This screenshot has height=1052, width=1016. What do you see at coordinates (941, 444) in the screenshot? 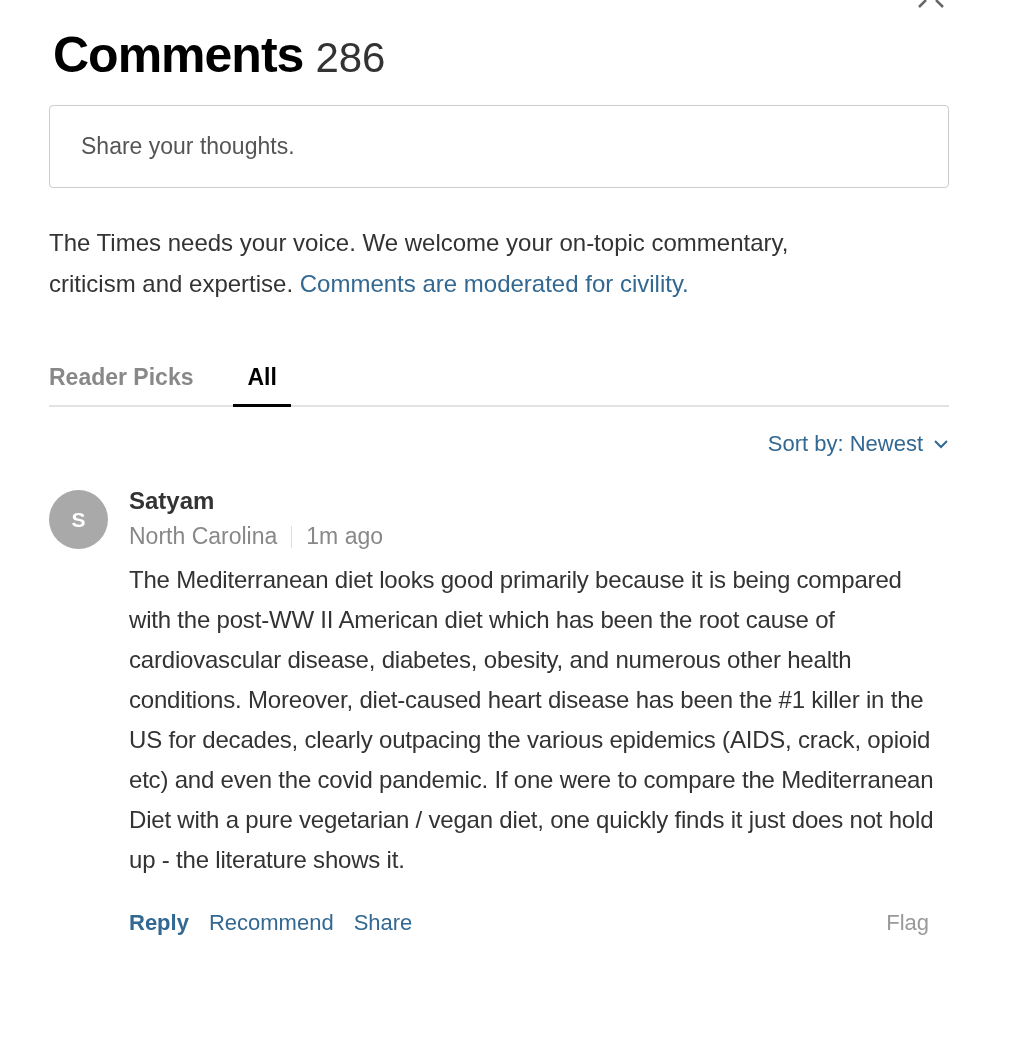
I see `chevron-down-icon` at bounding box center [941, 444].